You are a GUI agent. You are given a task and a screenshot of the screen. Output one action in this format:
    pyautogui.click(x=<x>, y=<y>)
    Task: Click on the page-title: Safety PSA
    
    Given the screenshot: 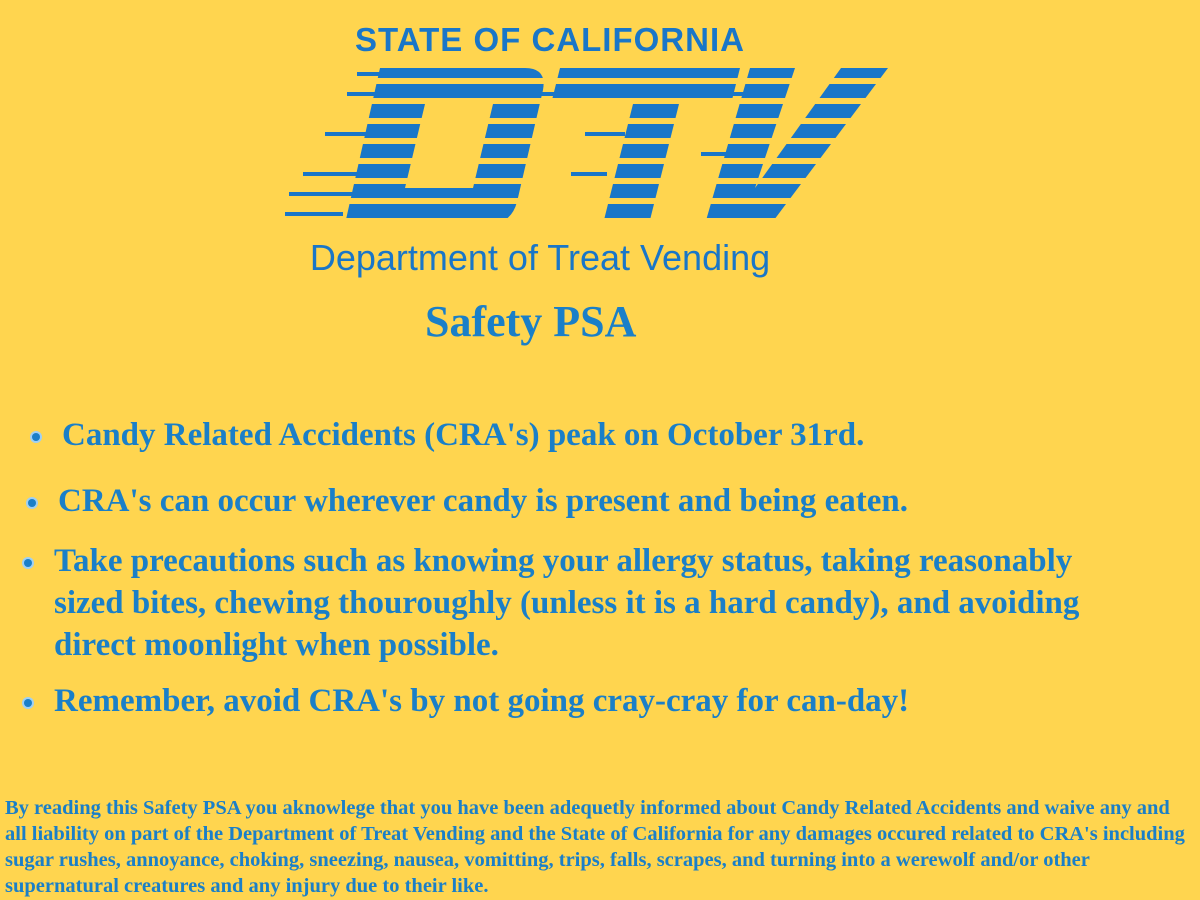 What is the action you would take?
    pyautogui.click(x=531, y=321)
    